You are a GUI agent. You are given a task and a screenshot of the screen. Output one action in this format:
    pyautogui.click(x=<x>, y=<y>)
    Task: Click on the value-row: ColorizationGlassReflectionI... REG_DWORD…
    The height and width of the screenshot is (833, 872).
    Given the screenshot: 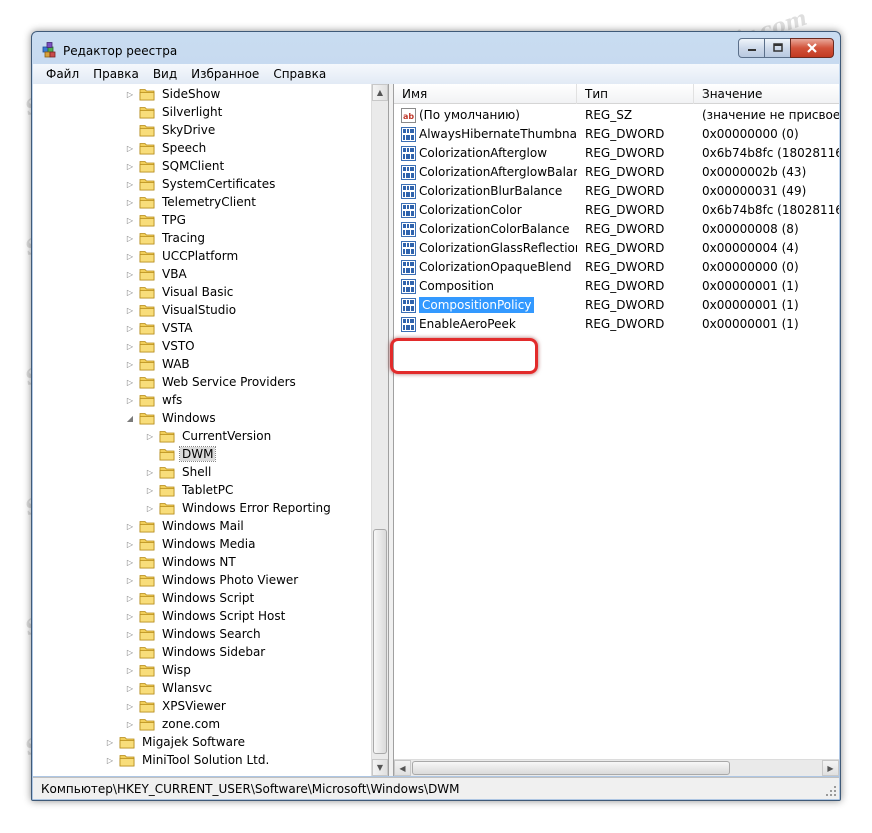 What is the action you would take?
    pyautogui.click(x=616, y=248)
    